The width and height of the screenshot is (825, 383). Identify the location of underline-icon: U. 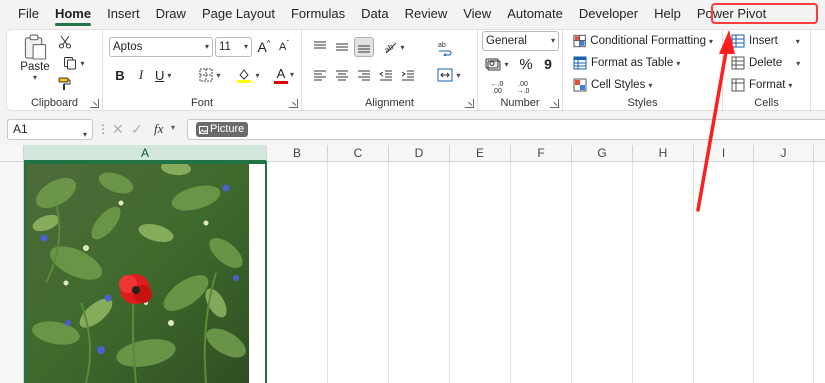
(160, 75).